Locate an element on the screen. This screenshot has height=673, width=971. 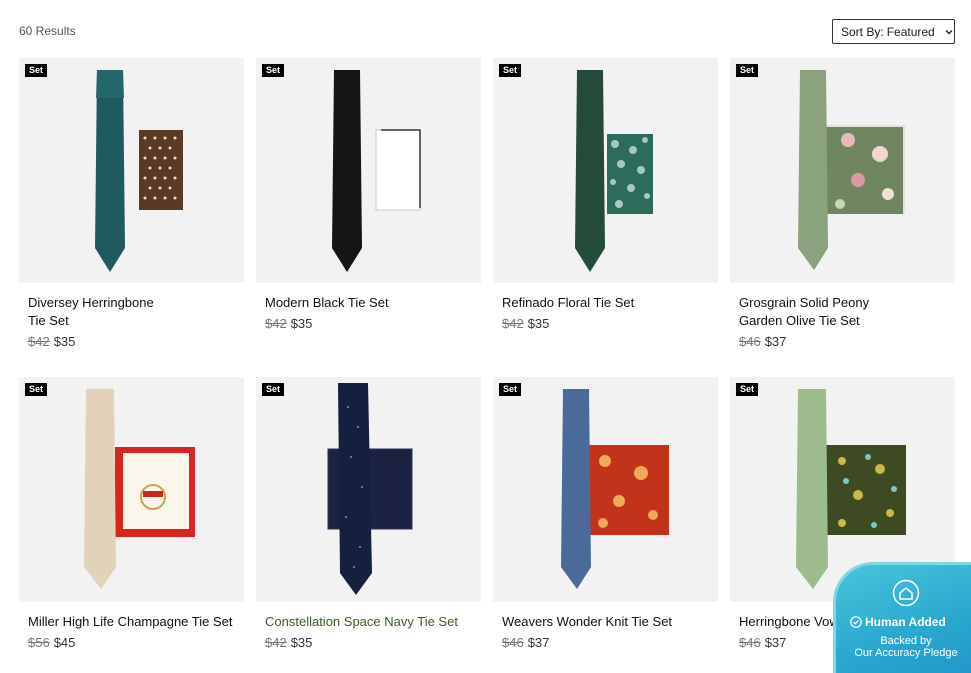
results-count: 60 Results is located at coordinates (47, 31).